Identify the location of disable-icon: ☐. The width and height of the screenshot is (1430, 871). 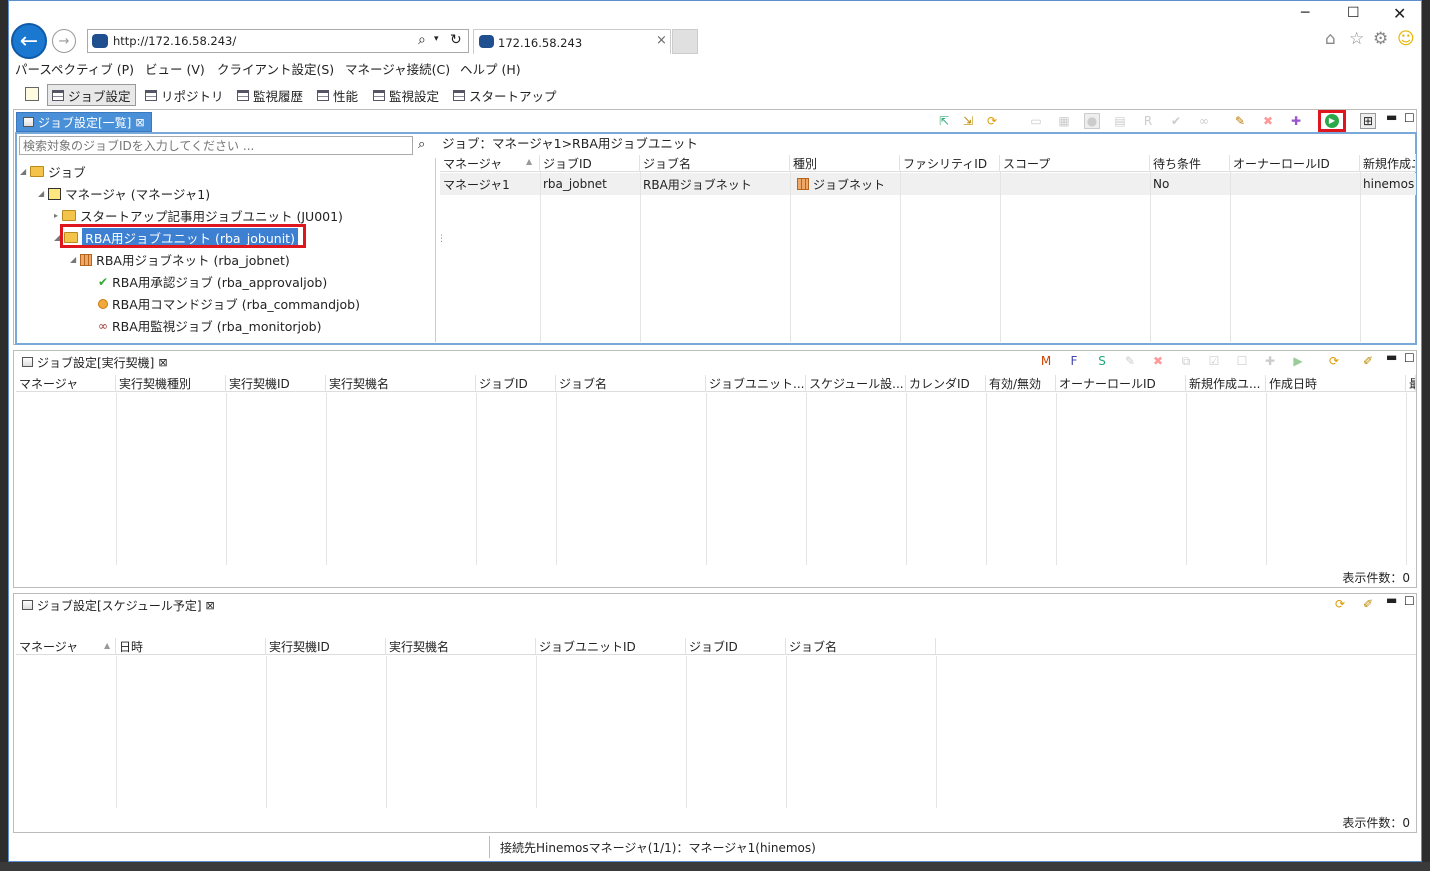
(1242, 361).